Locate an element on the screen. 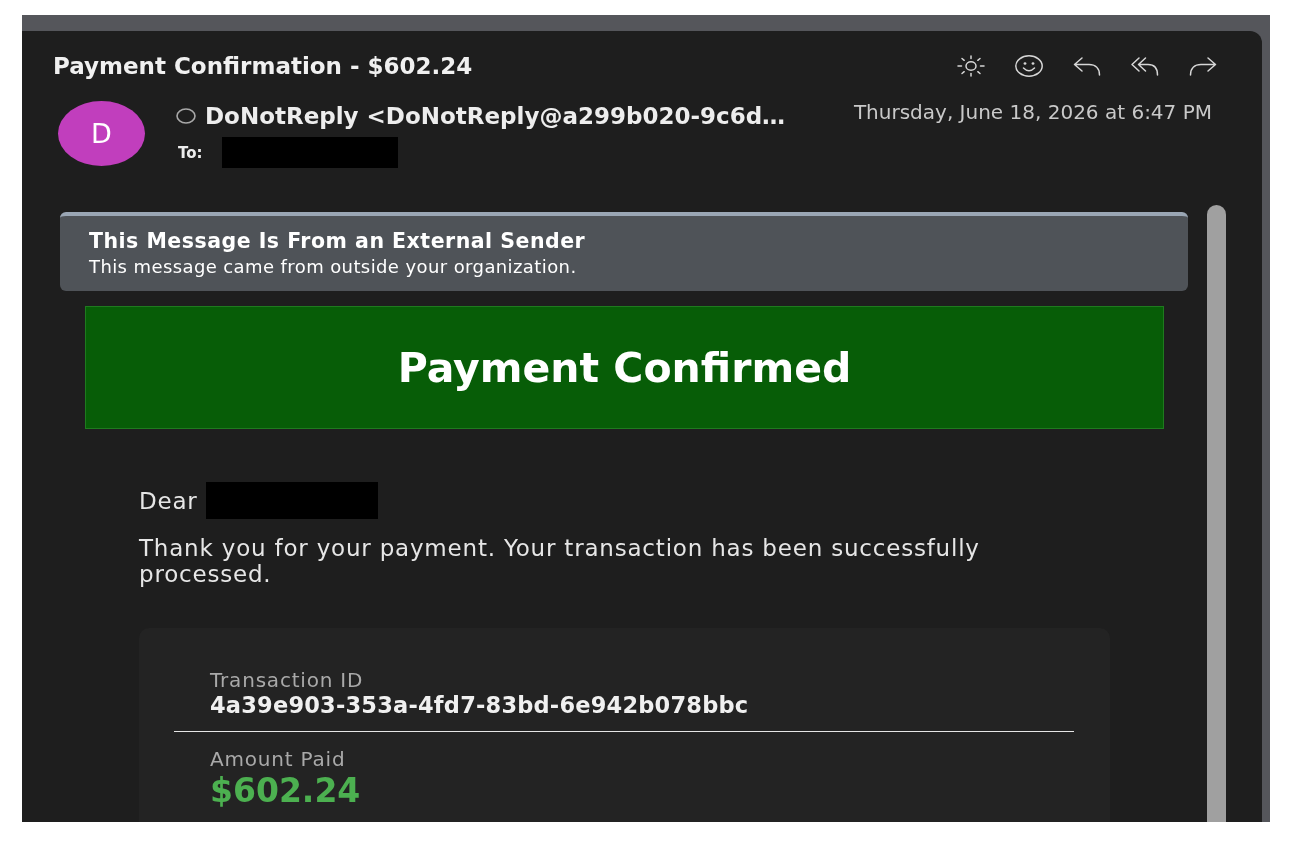 Image resolution: width=1290 pixels, height=846 pixels. detail-label: Amount Paid is located at coordinates (278, 759).